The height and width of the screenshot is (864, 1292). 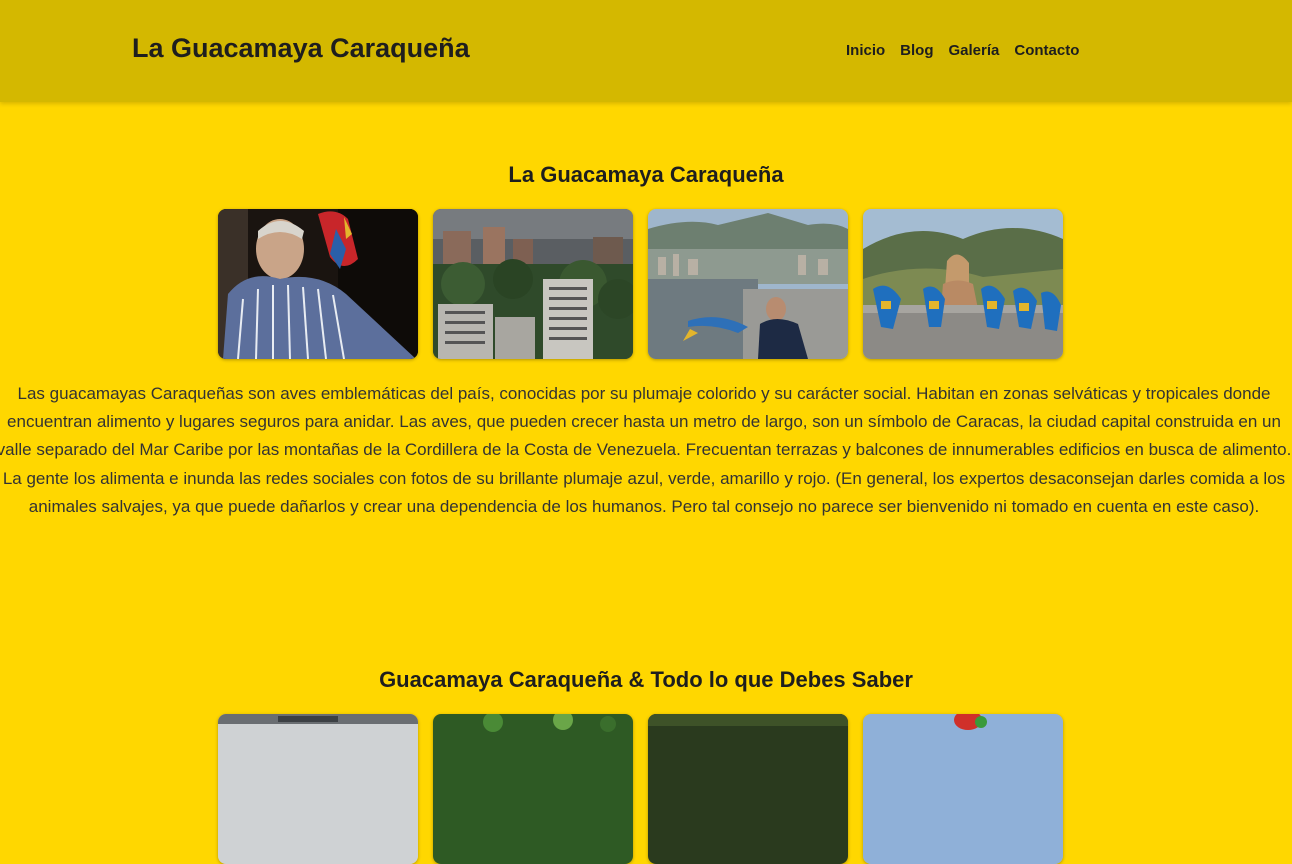 What do you see at coordinates (974, 50) in the screenshot?
I see `nav-link-galeria: Galería` at bounding box center [974, 50].